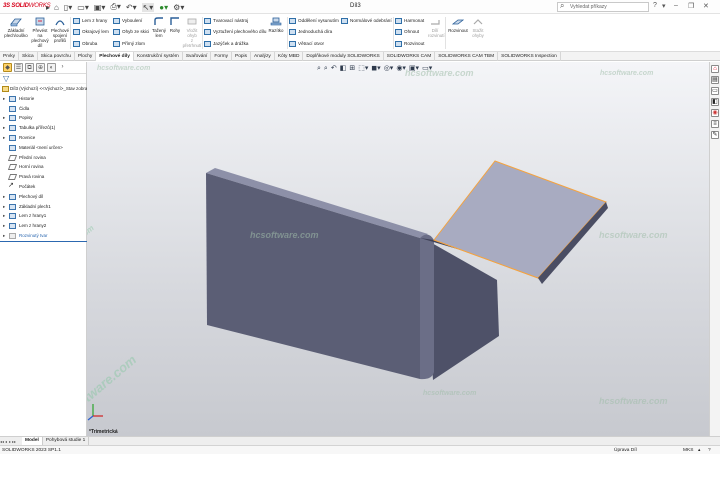 This screenshot has width=720, height=480. I want to click on tab-prvky: Prvky, so click(9, 56).